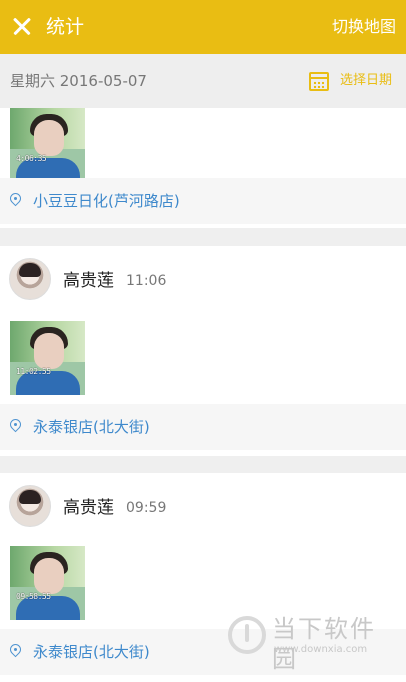 This screenshot has width=406, height=682. Describe the element at coordinates (203, 27) in the screenshot. I see `top-bar: 统计 切换地图` at that location.